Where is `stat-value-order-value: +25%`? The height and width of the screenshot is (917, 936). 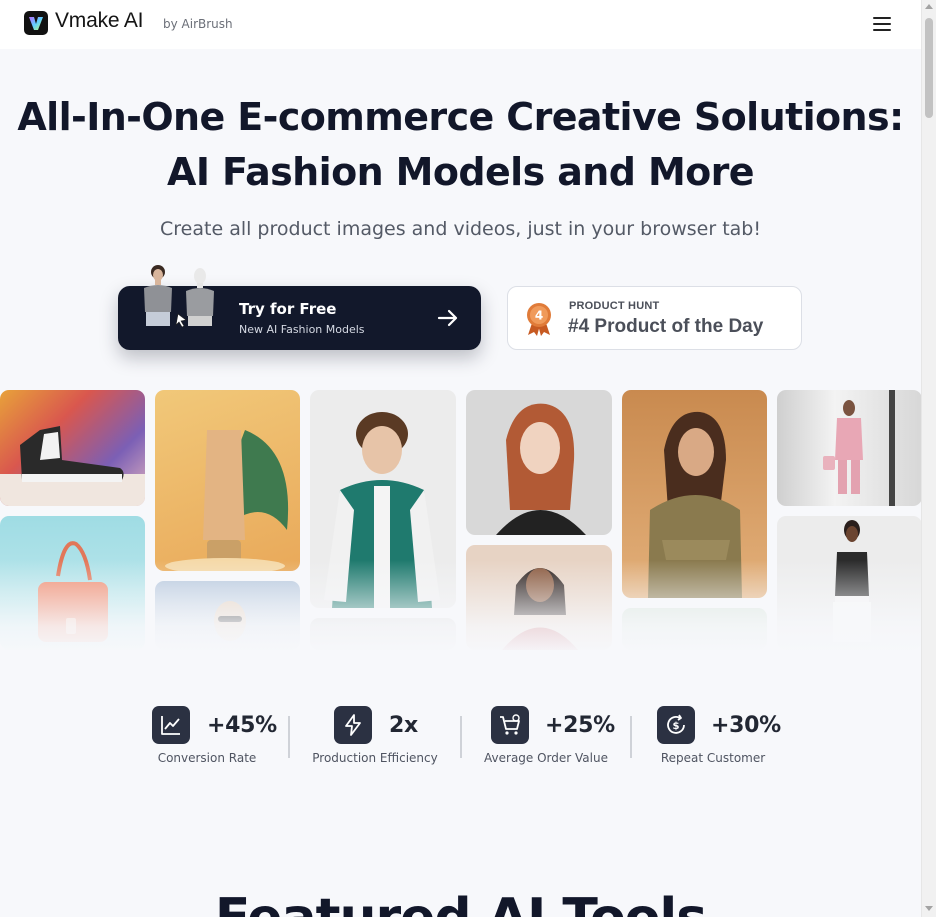
stat-value-order-value: +25% is located at coordinates (580, 725).